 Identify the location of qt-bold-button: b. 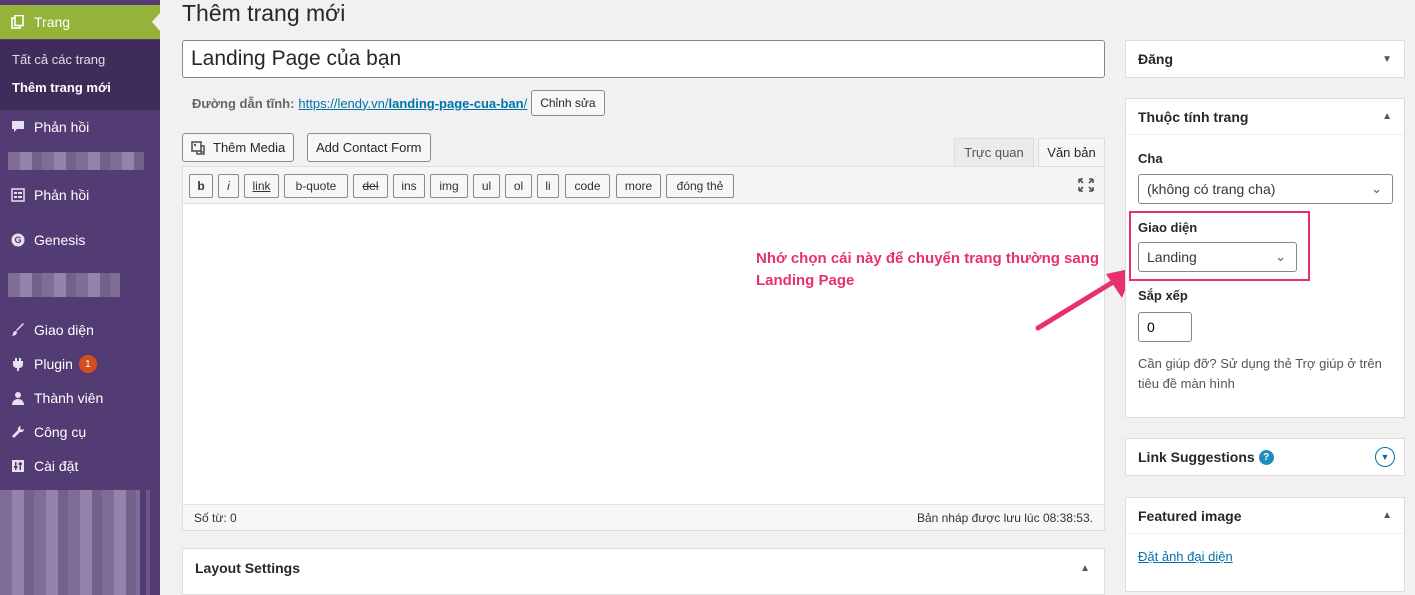
(201, 186).